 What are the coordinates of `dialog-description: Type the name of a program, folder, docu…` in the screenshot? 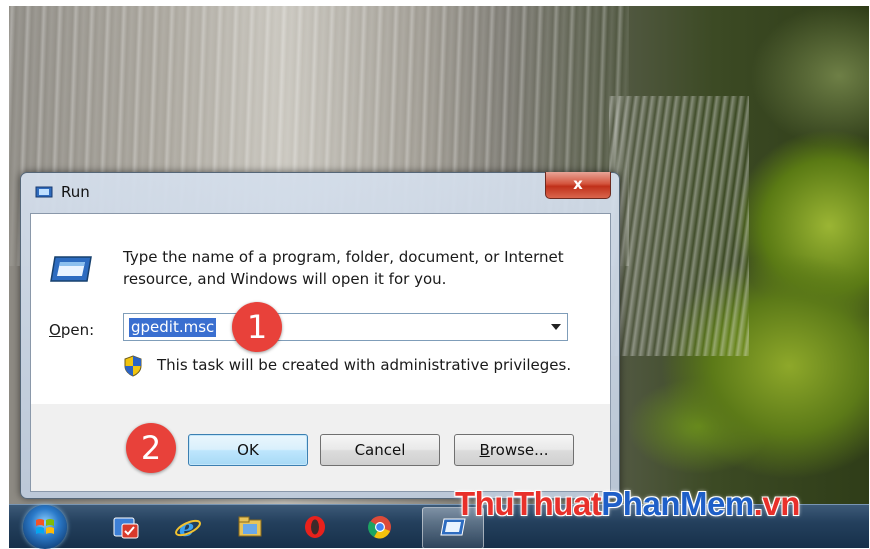 It's located at (343, 268).